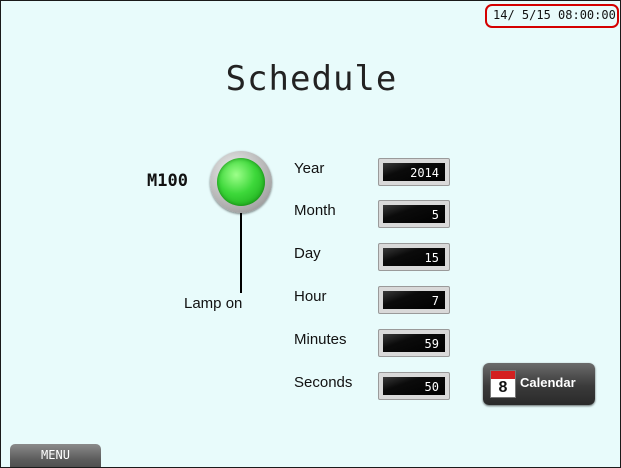 The image size is (621, 468). I want to click on month-value: 5, so click(414, 214).